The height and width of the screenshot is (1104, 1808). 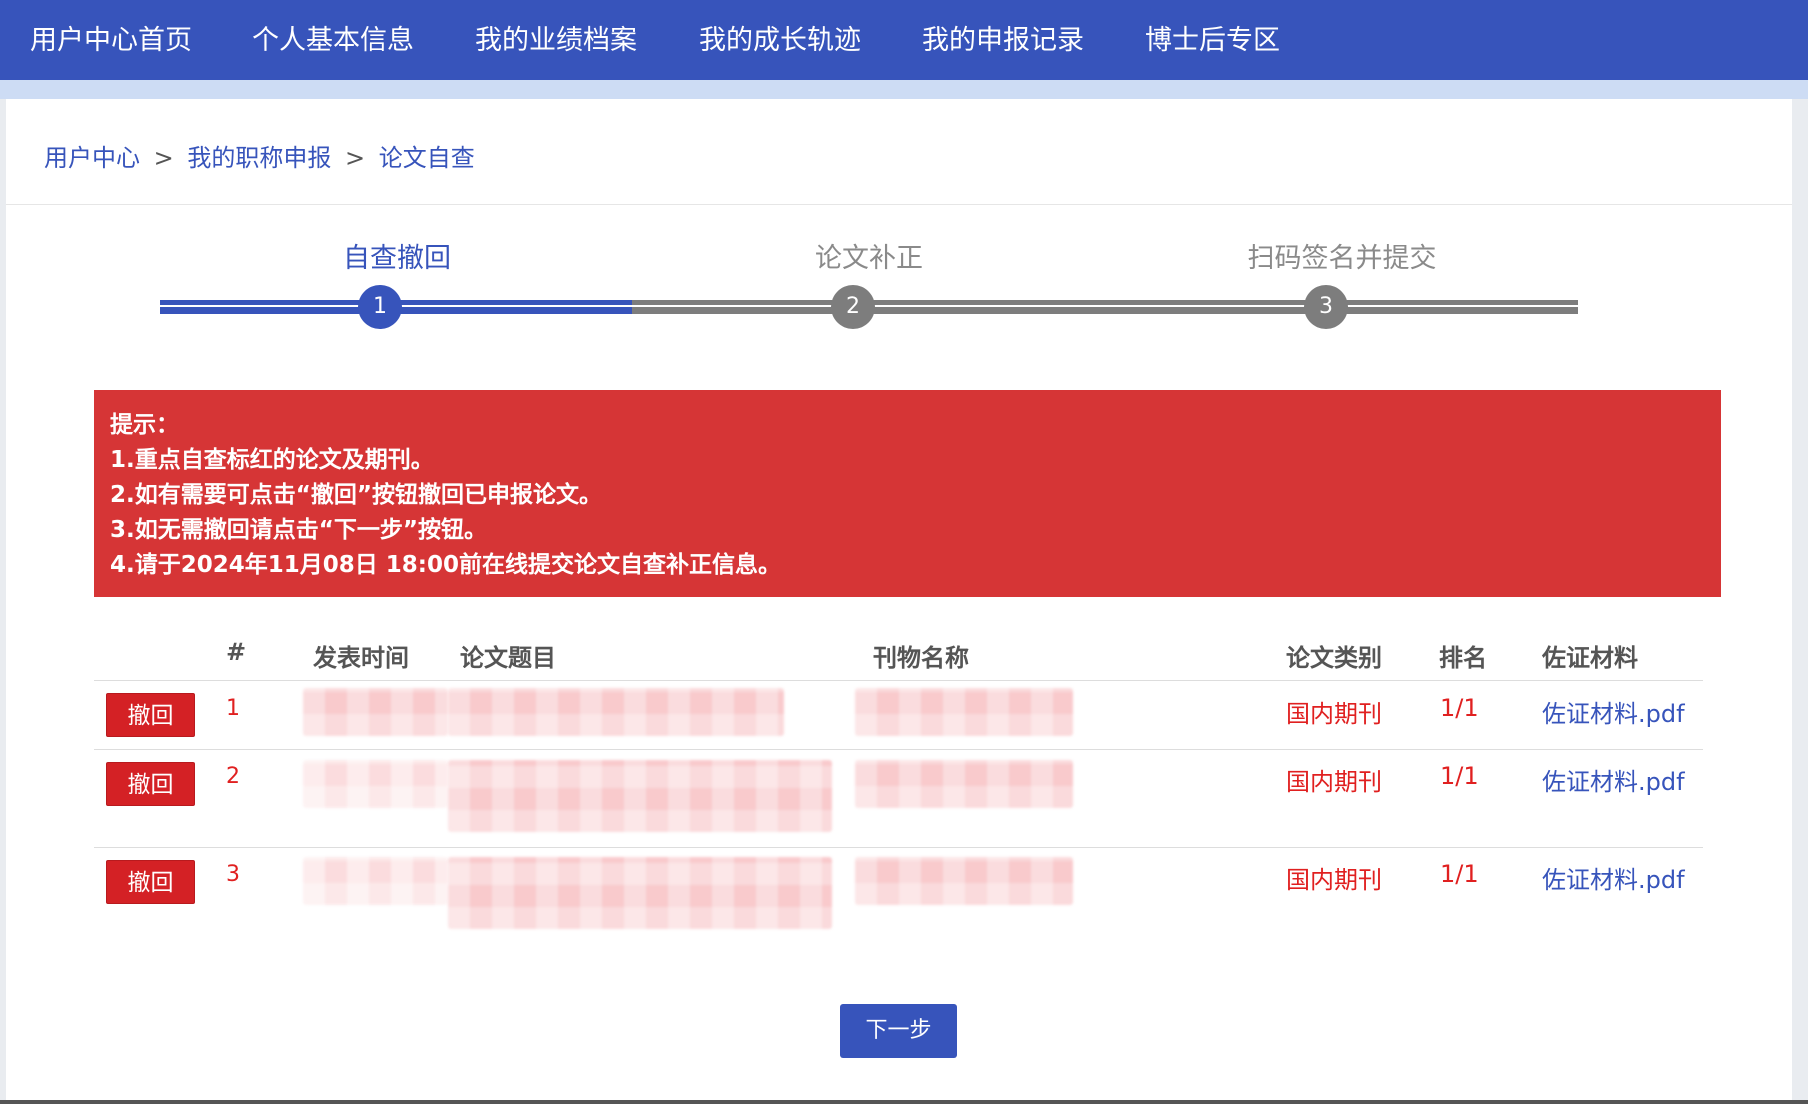 I want to click on breadcrumb-user-center: 用户中心, so click(x=92, y=158).